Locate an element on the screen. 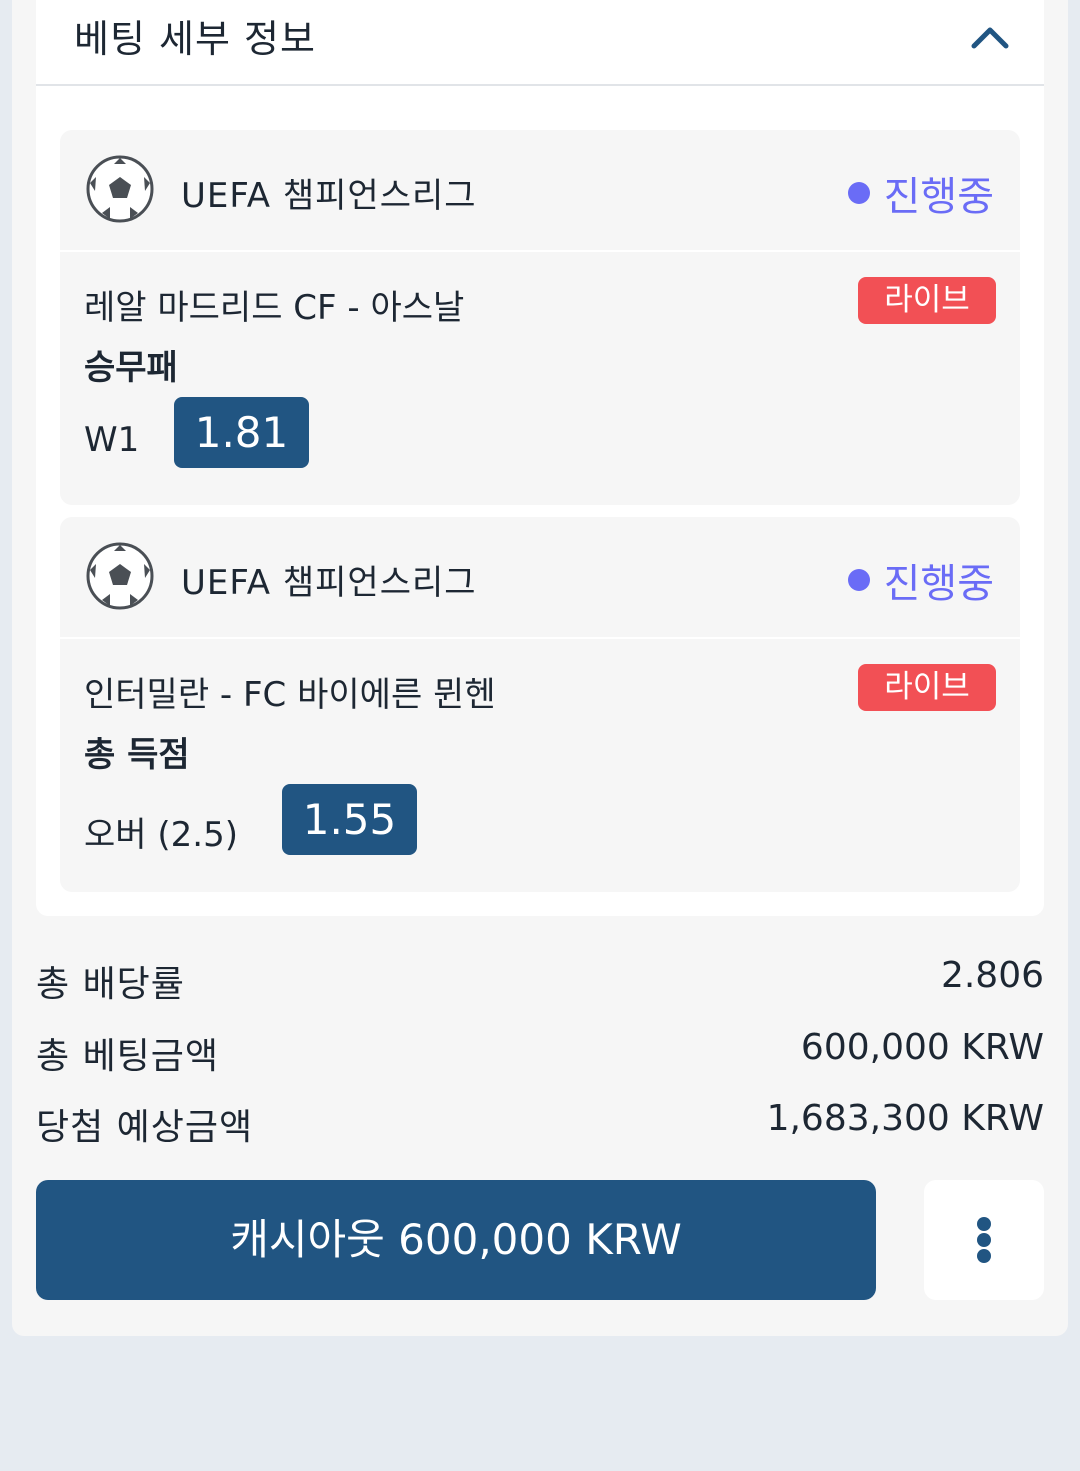 This screenshot has height=1471, width=1080. total-stake-value: 600,000 KRW is located at coordinates (922, 1047).